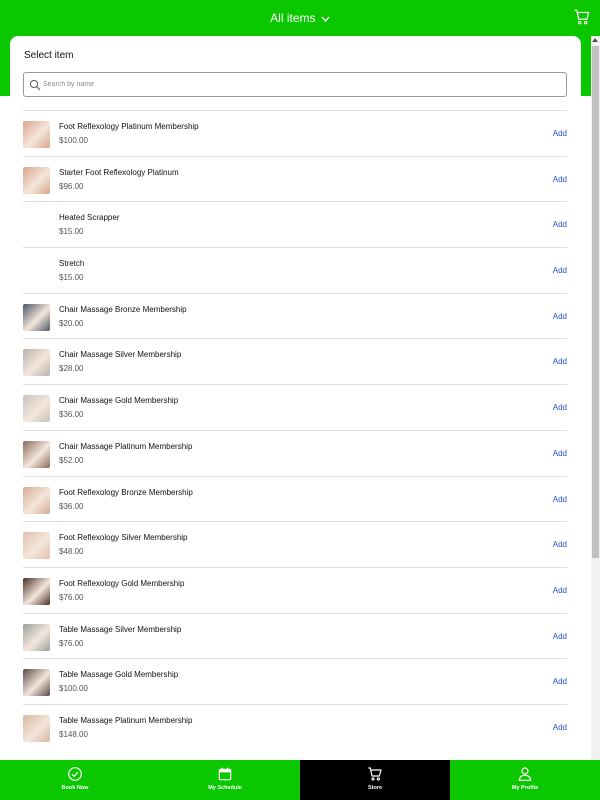  What do you see at coordinates (71, 186) in the screenshot?
I see `item-price: $96.00` at bounding box center [71, 186].